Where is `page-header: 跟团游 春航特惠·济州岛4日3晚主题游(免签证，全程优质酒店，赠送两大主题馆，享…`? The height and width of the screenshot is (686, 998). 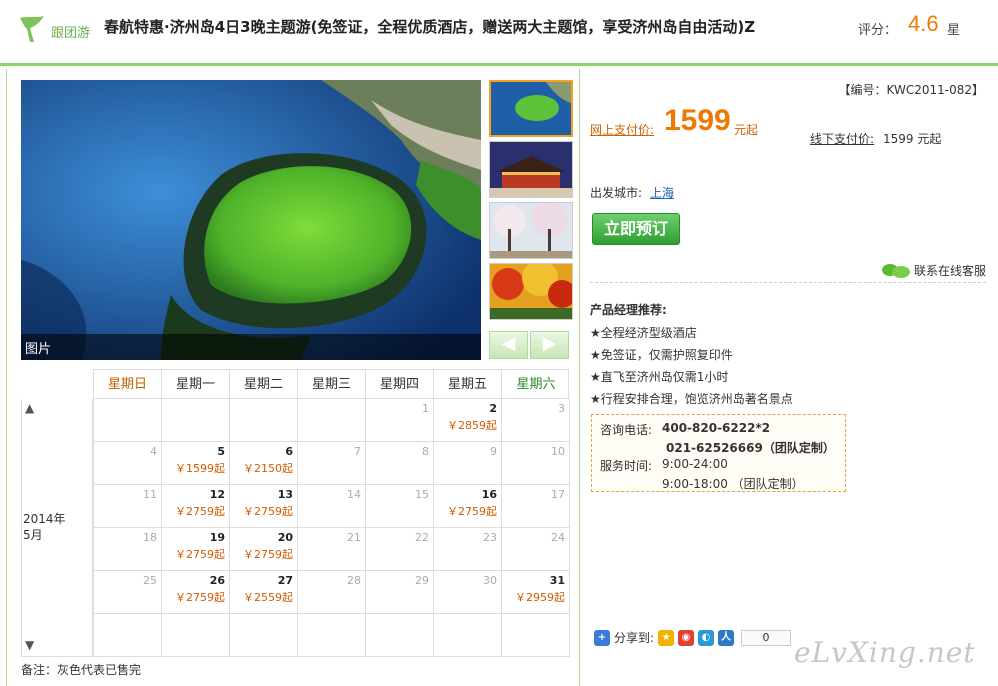
page-header: 跟团游 春航特惠·济州岛4日3晚主题游(免签证，全程优质酒店，赠送两大主题馆，享… is located at coordinates (499, 33).